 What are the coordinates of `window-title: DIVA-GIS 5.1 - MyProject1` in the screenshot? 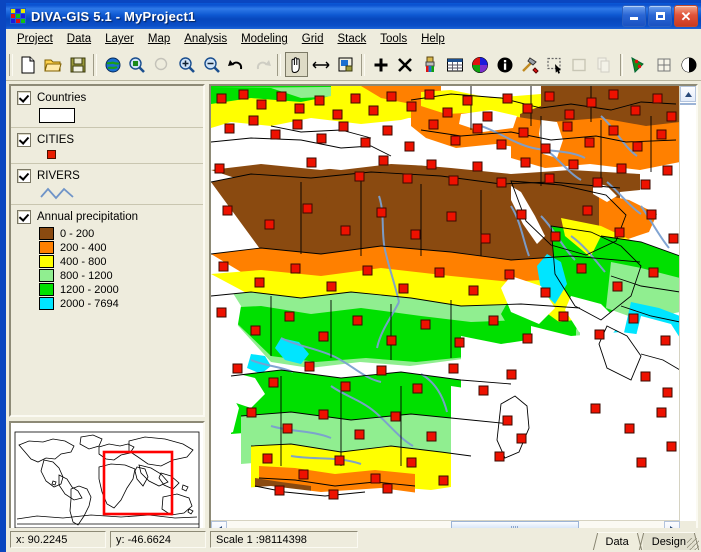 It's located at (113, 16).